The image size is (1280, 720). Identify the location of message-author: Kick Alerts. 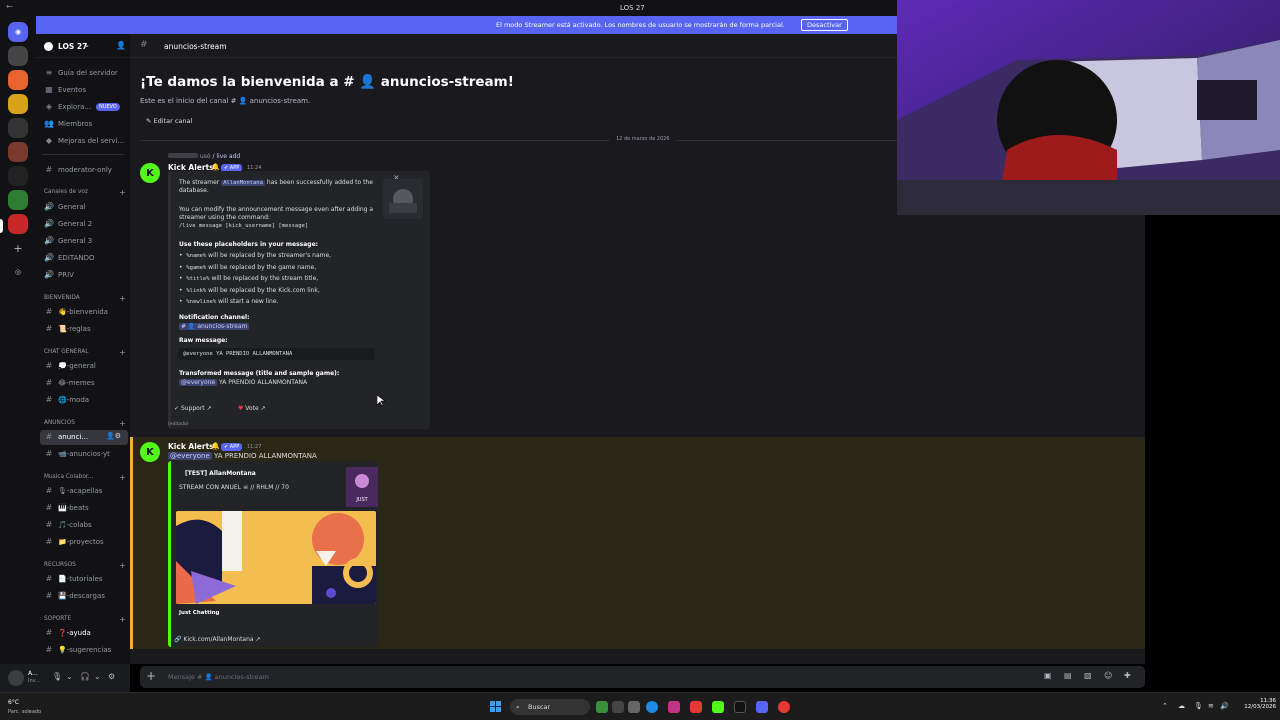
(191, 446).